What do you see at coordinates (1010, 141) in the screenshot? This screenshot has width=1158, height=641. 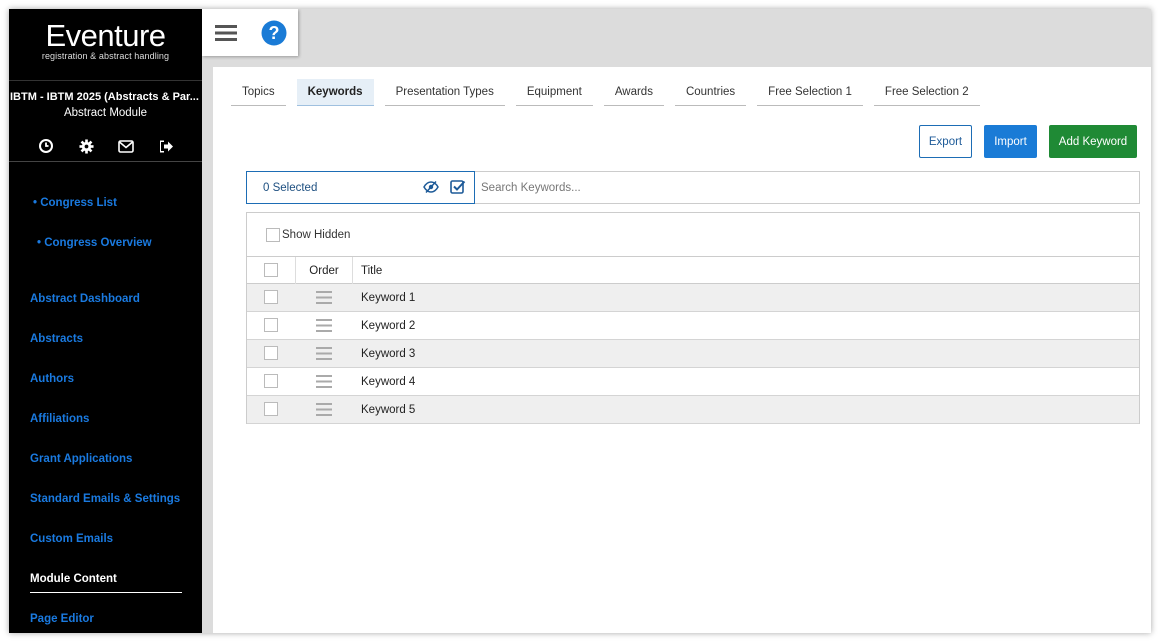 I see `import-button: Import` at bounding box center [1010, 141].